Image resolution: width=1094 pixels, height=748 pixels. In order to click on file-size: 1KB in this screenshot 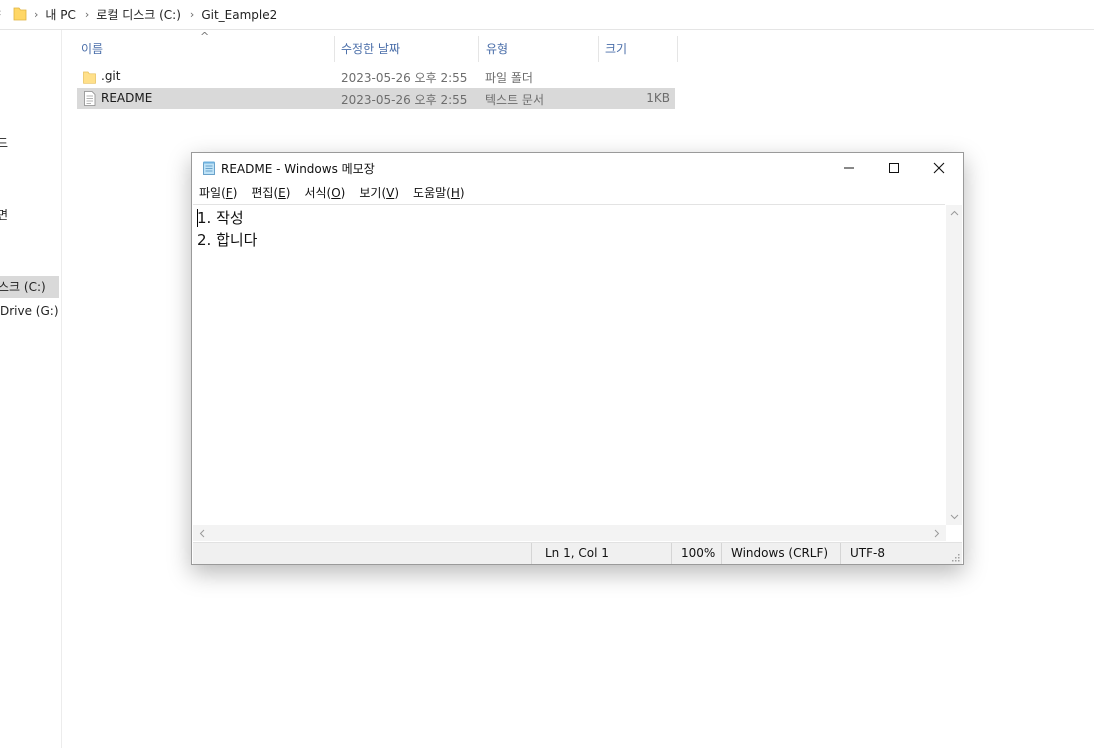, I will do `click(658, 98)`.